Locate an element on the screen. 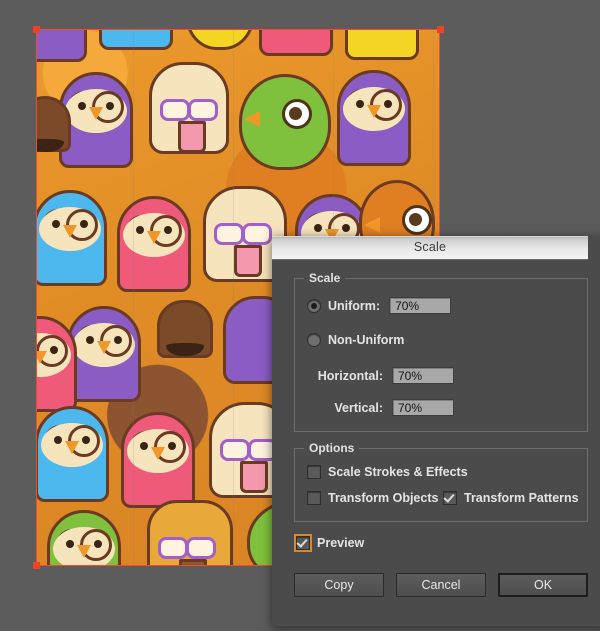 Image resolution: width=600 pixels, height=631 pixels. uniform-row: Uniform: is located at coordinates (379, 305).